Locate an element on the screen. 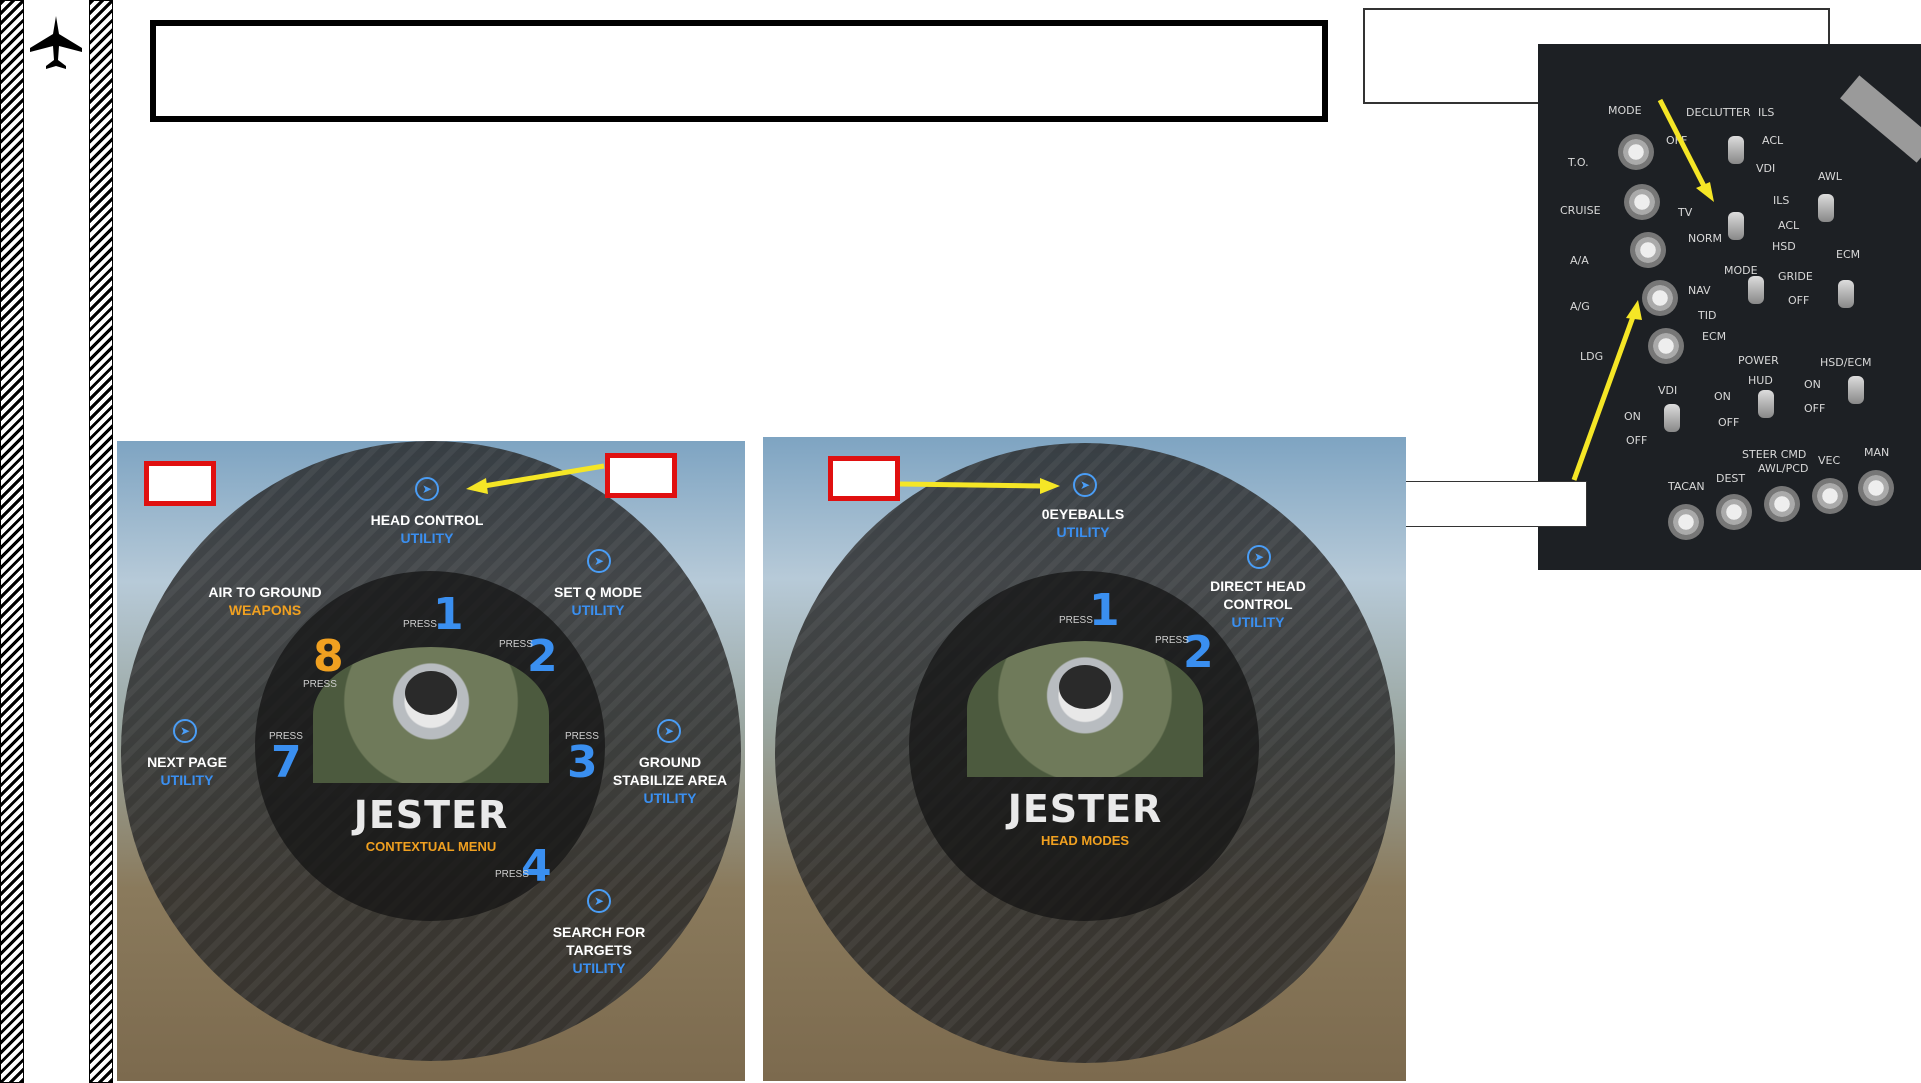 The height and width of the screenshot is (1083, 1921). menu-item-label: SEARCH FOR TARGETS is located at coordinates (599, 941).